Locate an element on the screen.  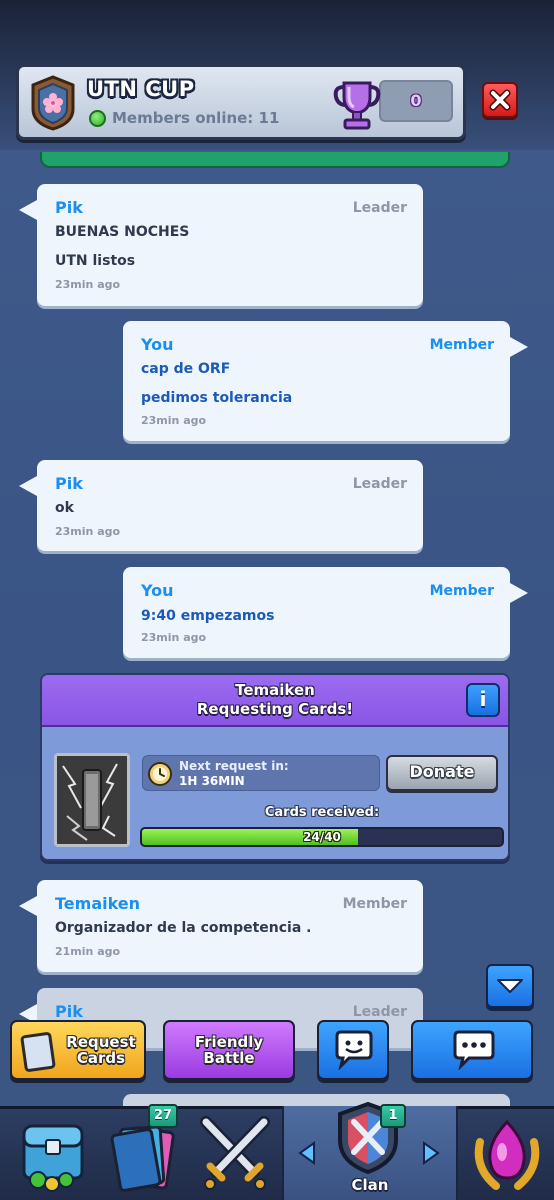
nav-tab-shop is located at coordinates (54, 1154).